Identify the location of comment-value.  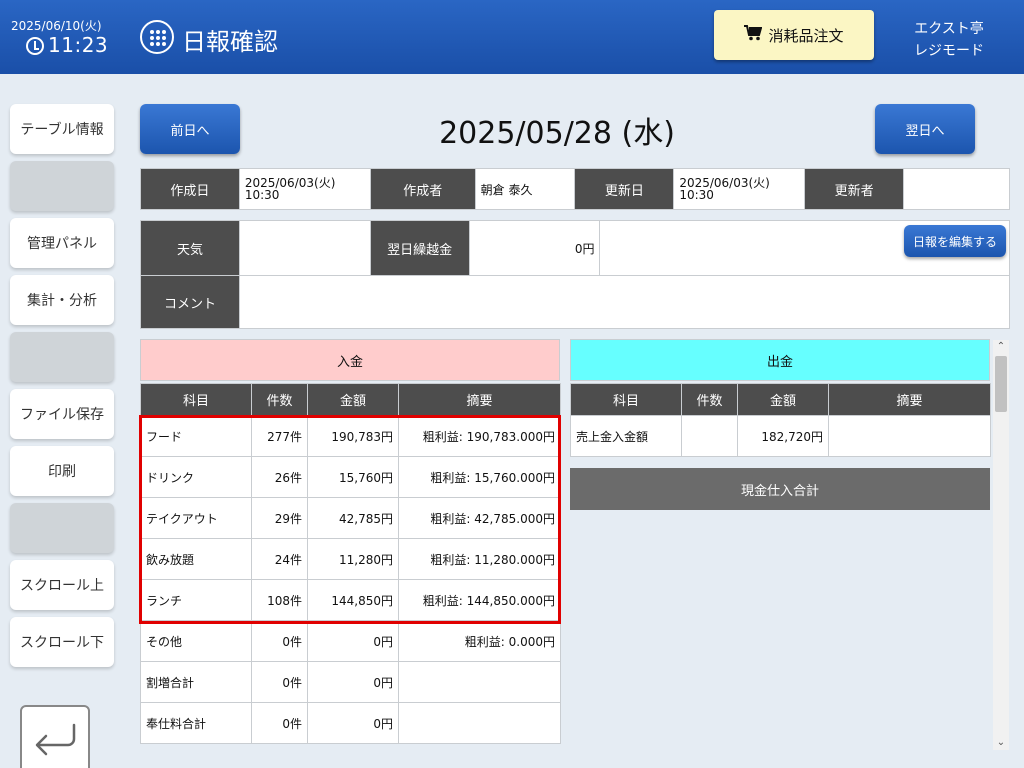
(624, 302).